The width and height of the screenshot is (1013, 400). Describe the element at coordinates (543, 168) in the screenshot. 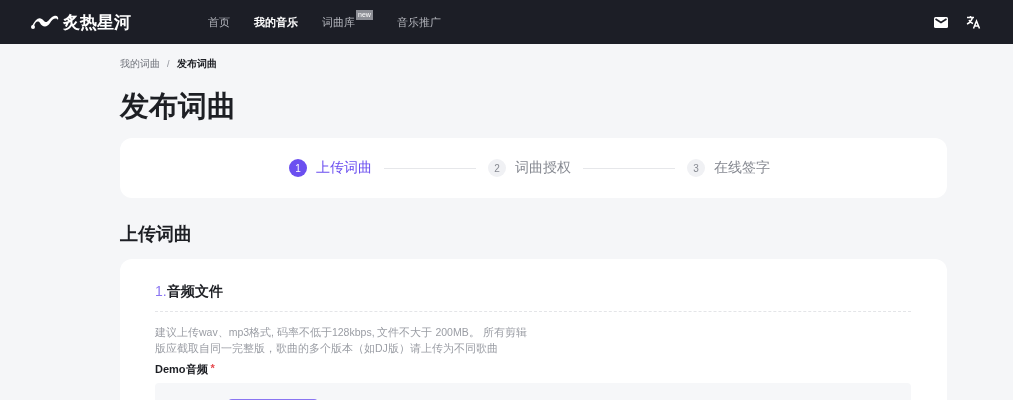

I see `step-label: 词曲授权` at that location.